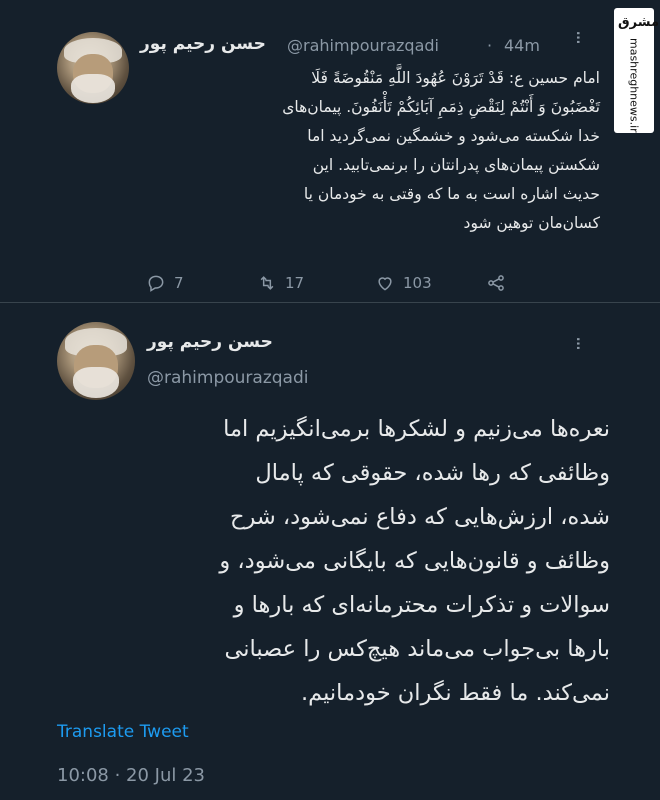 The height and width of the screenshot is (800, 660). Describe the element at coordinates (179, 283) in the screenshot. I see `reply-count: 7` at that location.